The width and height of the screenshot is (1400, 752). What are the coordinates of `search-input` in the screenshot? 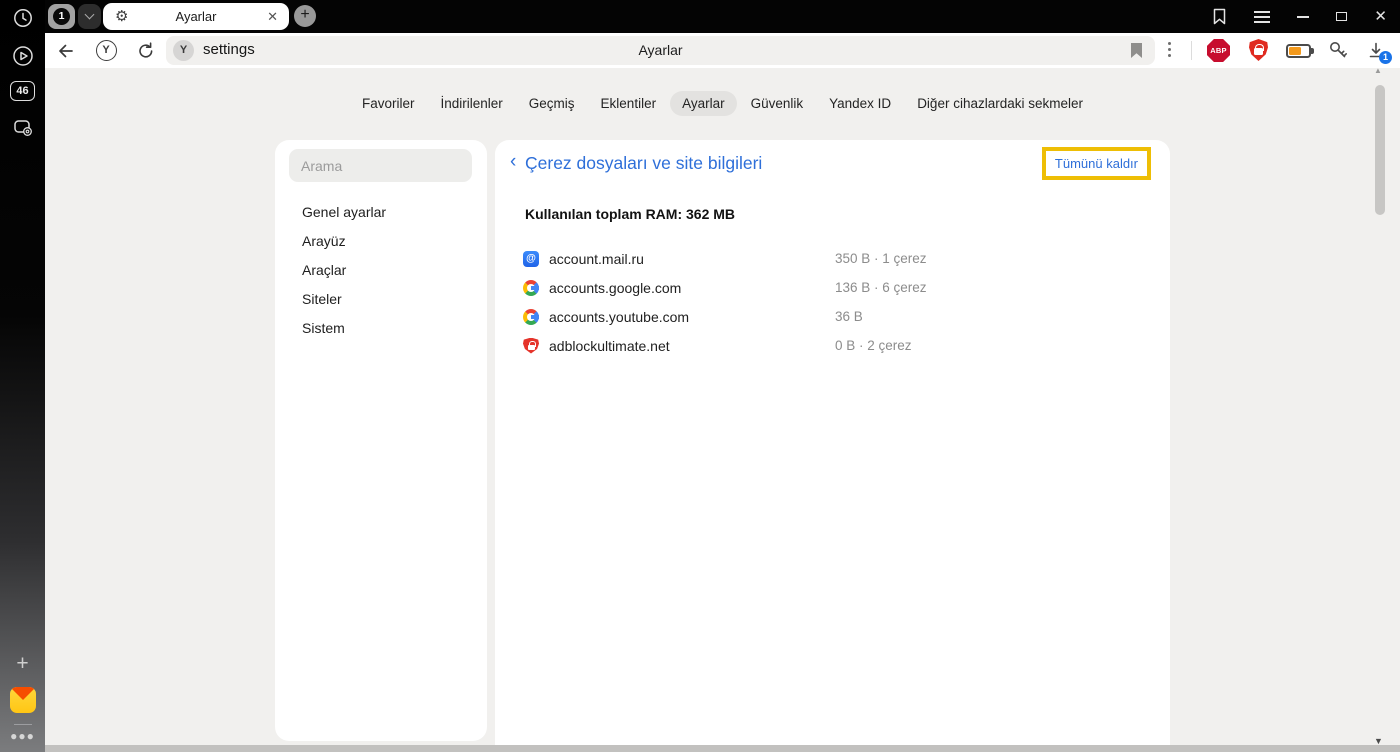 It's located at (380, 165).